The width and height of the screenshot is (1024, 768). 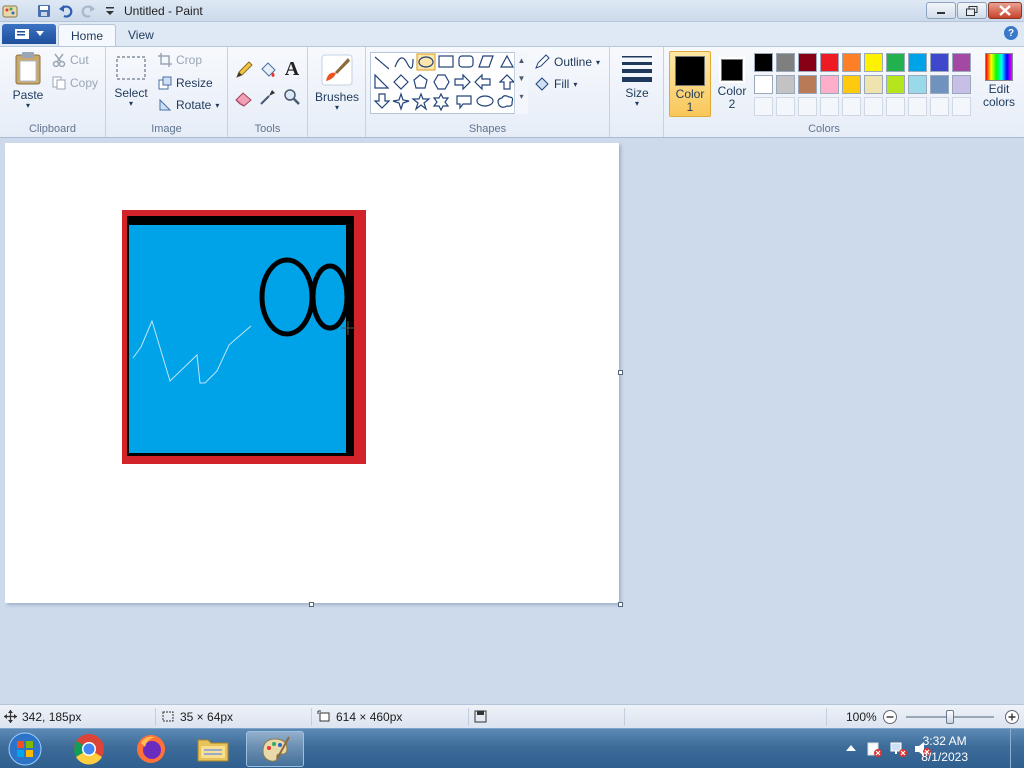 What do you see at coordinates (941, 10) in the screenshot?
I see `minimize-button` at bounding box center [941, 10].